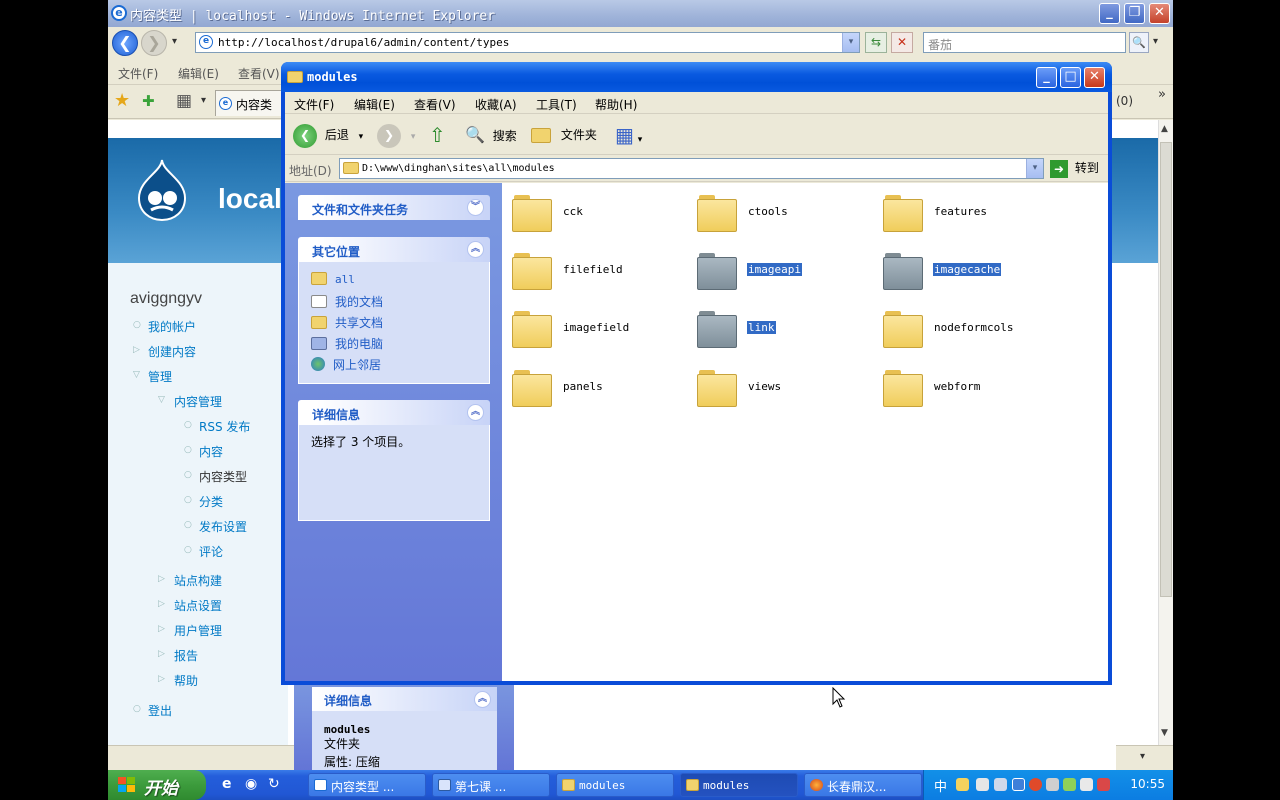 Image resolution: width=1280 pixels, height=800 pixels. I want to click on folder-item-features: features, so click(968, 214).